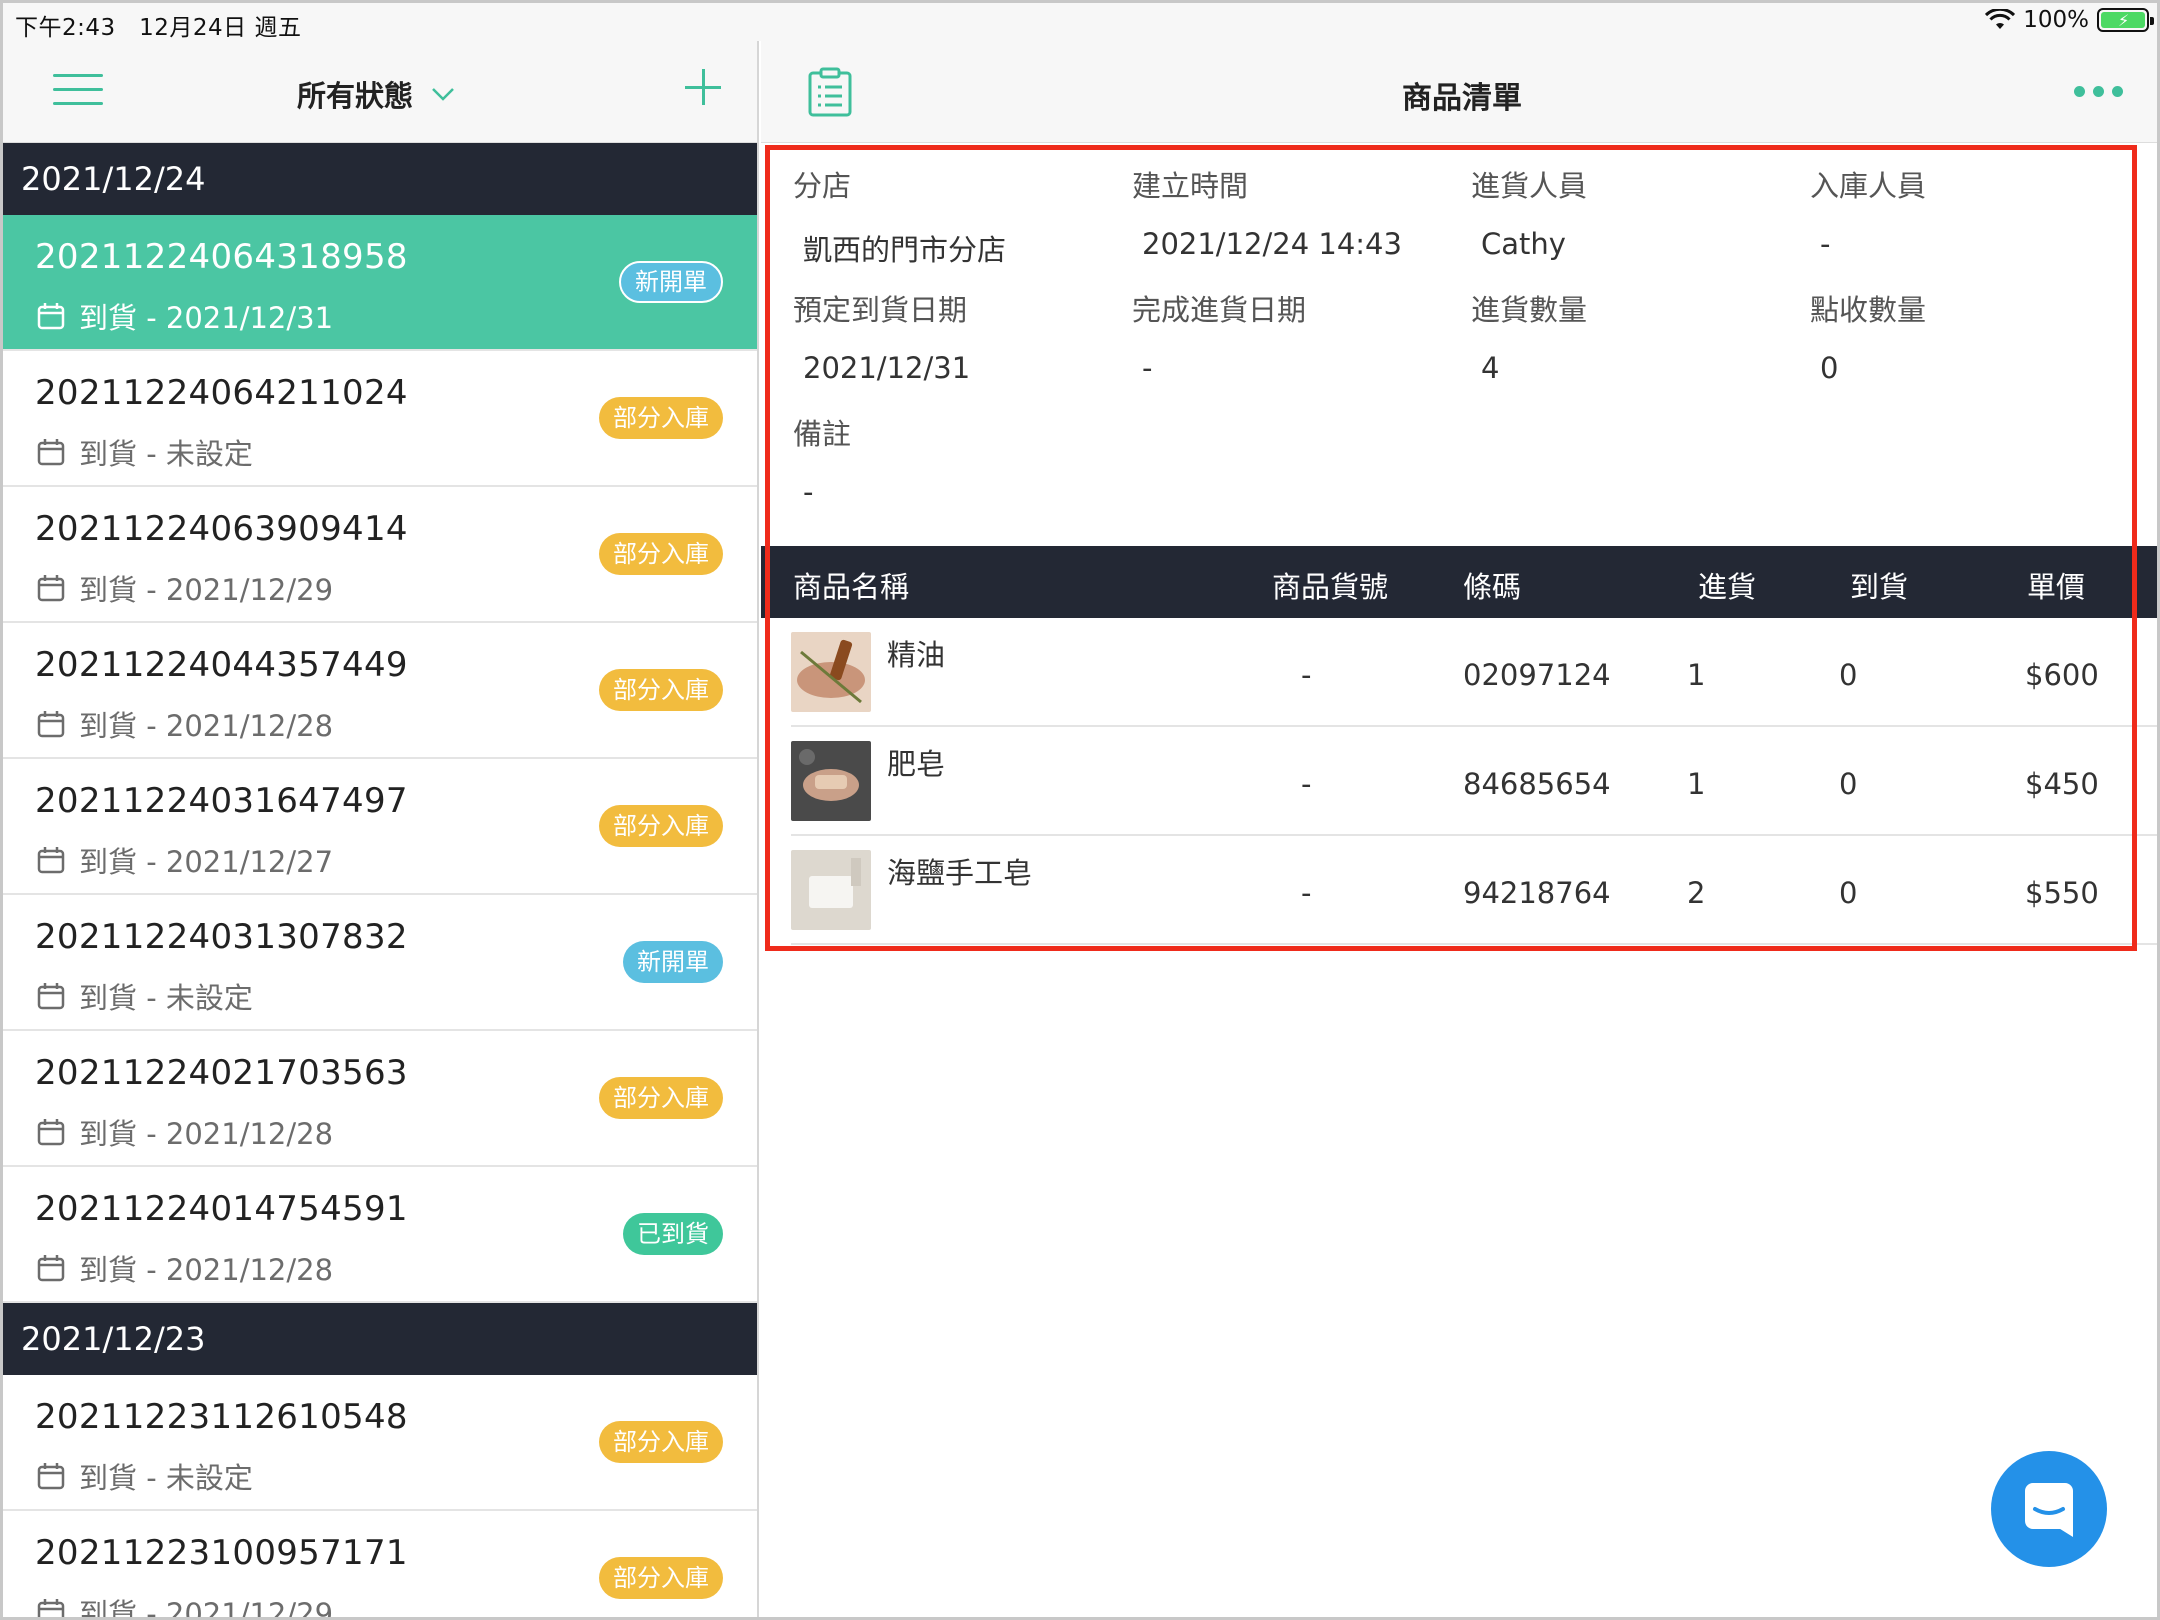 This screenshot has height=1620, width=2160. Describe the element at coordinates (831, 781) in the screenshot. I see `product-thumbnail-soap` at that location.